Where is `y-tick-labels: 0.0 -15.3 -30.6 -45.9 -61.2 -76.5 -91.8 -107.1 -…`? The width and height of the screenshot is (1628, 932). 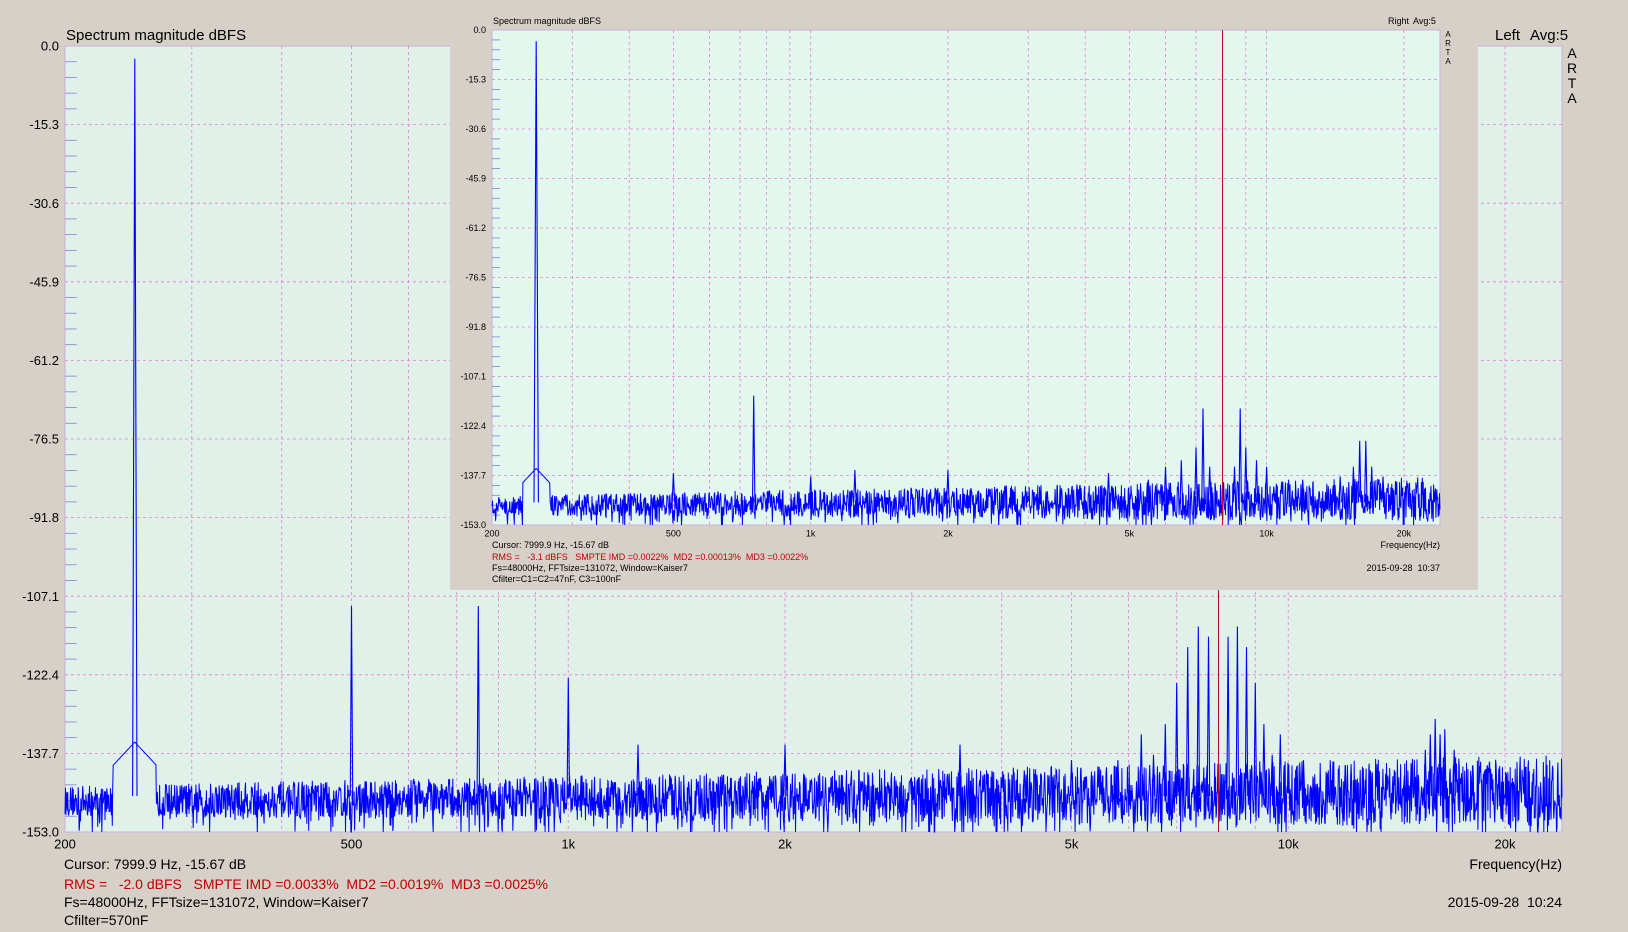 y-tick-labels: 0.0 -15.3 -30.6 -45.9 -61.2 -76.5 -91.8 -107.1 -… is located at coordinates (40, 439).